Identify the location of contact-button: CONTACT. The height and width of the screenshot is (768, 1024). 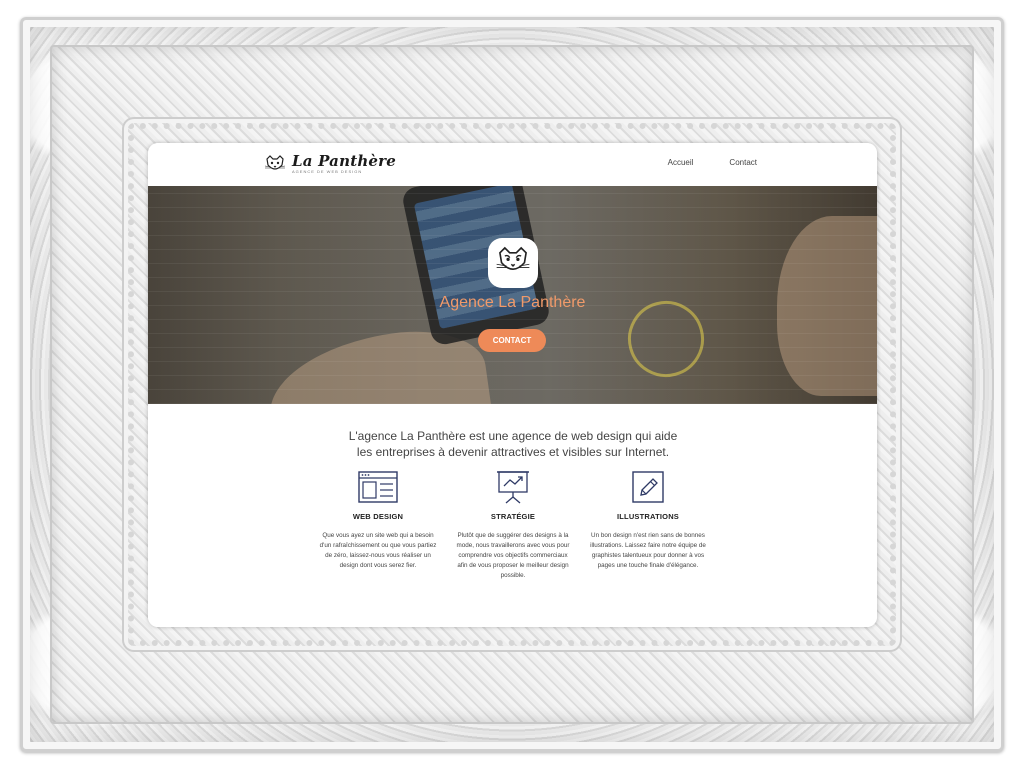
(512, 340).